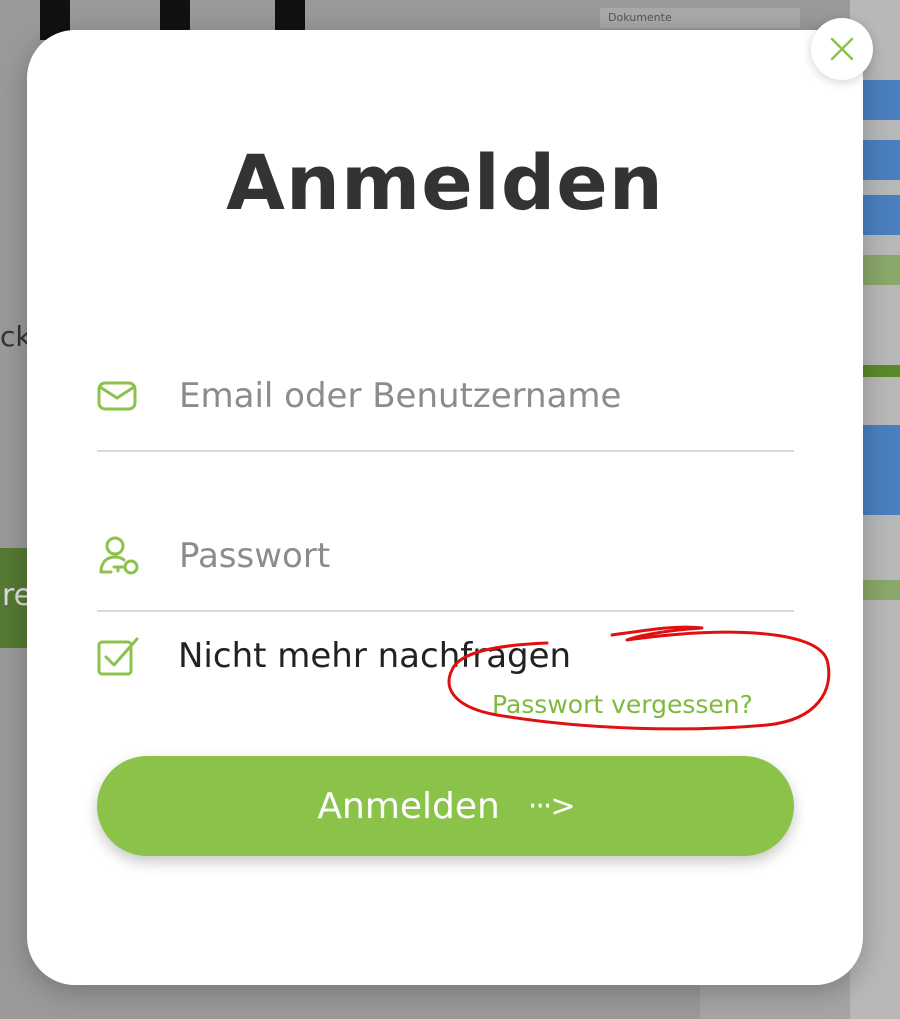 The image size is (900, 1019). I want to click on login-submit-button: Anmelden ···>, so click(445, 806).